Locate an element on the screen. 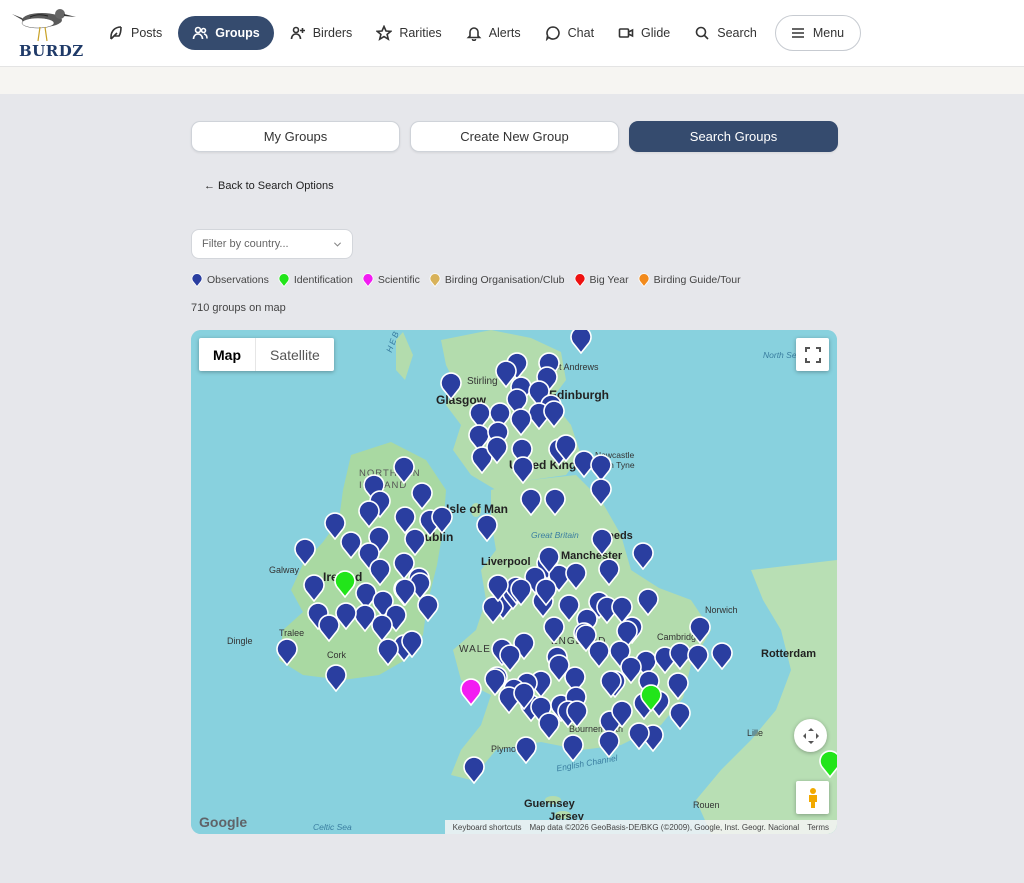 The height and width of the screenshot is (883, 1024). tab-create-new-group: Create New Group is located at coordinates (514, 136).